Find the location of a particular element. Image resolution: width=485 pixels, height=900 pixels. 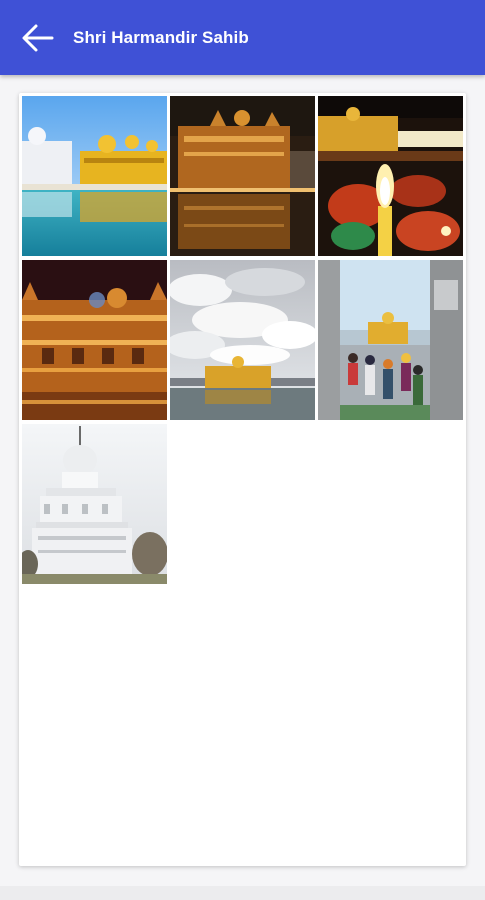

photo-golden-temple-illuminated is located at coordinates (94, 340).